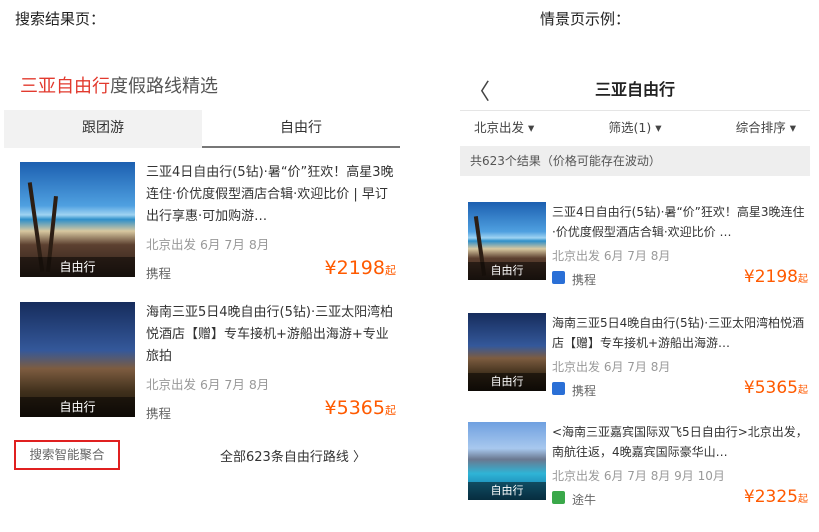 The width and height of the screenshot is (819, 532). I want to click on tab-group-tour: 跟团游, so click(103, 129).